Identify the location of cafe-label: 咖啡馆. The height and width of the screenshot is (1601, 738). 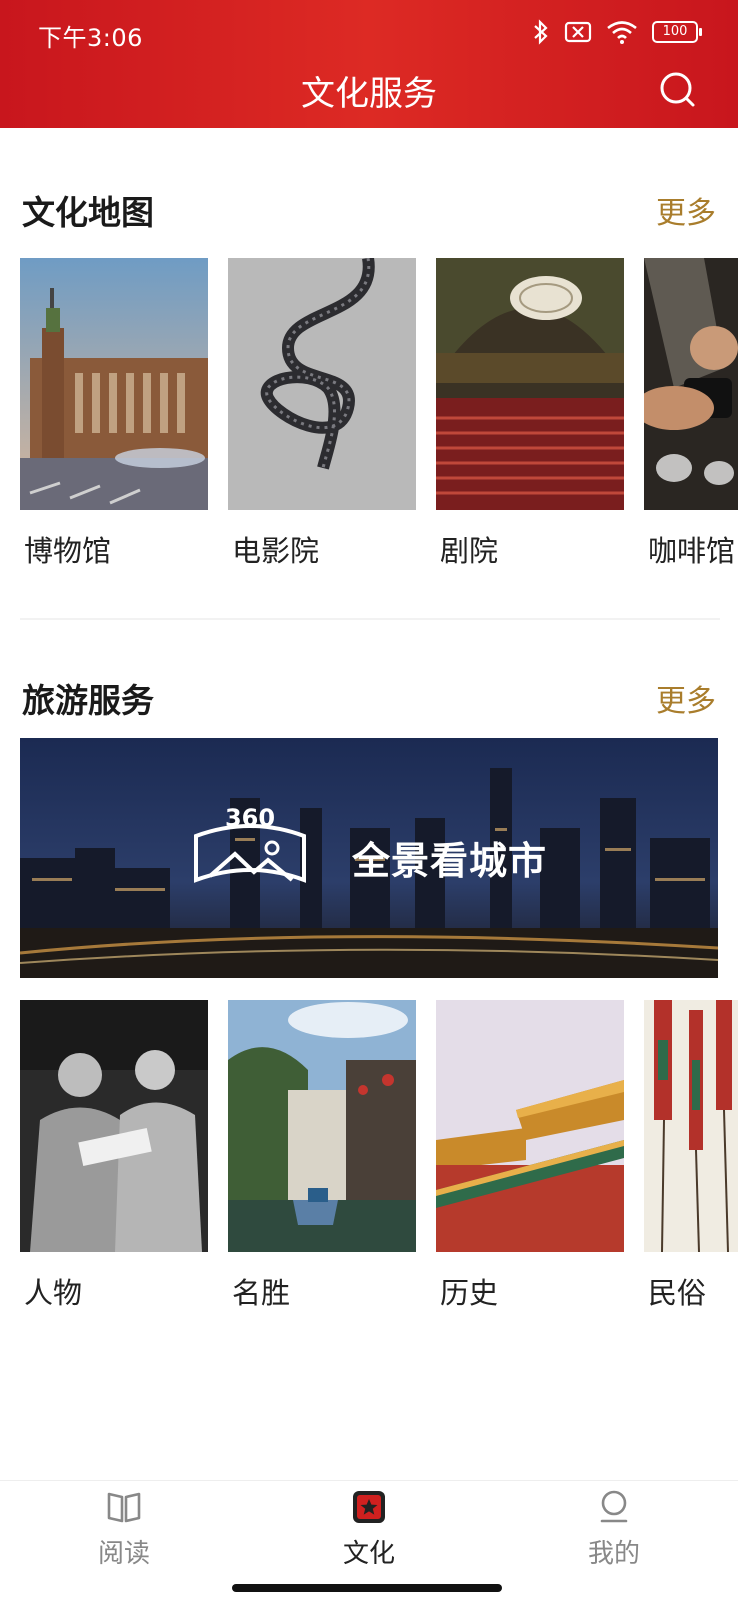
(692, 551).